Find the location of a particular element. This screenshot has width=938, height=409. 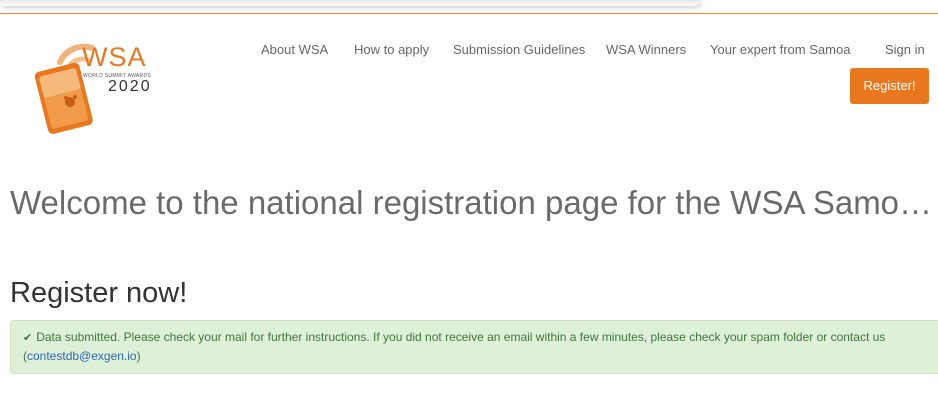

nav-about-wsa: About WSA is located at coordinates (294, 49).